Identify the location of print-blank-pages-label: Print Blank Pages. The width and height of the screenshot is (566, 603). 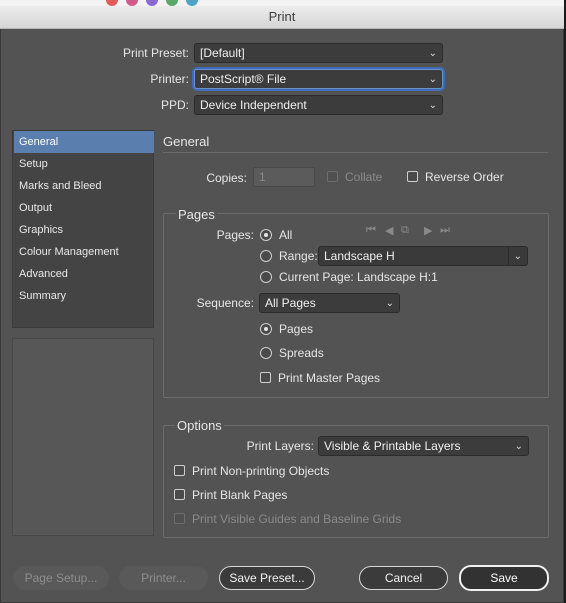
(240, 495).